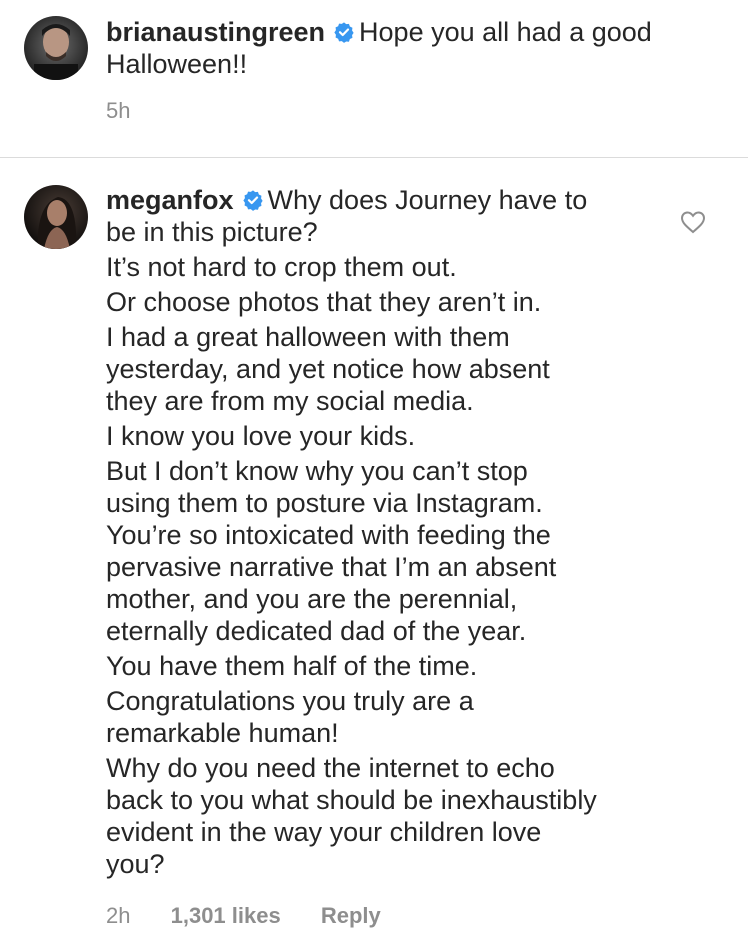  What do you see at coordinates (331, 567) in the screenshot?
I see `comment-text-line: pervasive narrative that I’m an absent` at bounding box center [331, 567].